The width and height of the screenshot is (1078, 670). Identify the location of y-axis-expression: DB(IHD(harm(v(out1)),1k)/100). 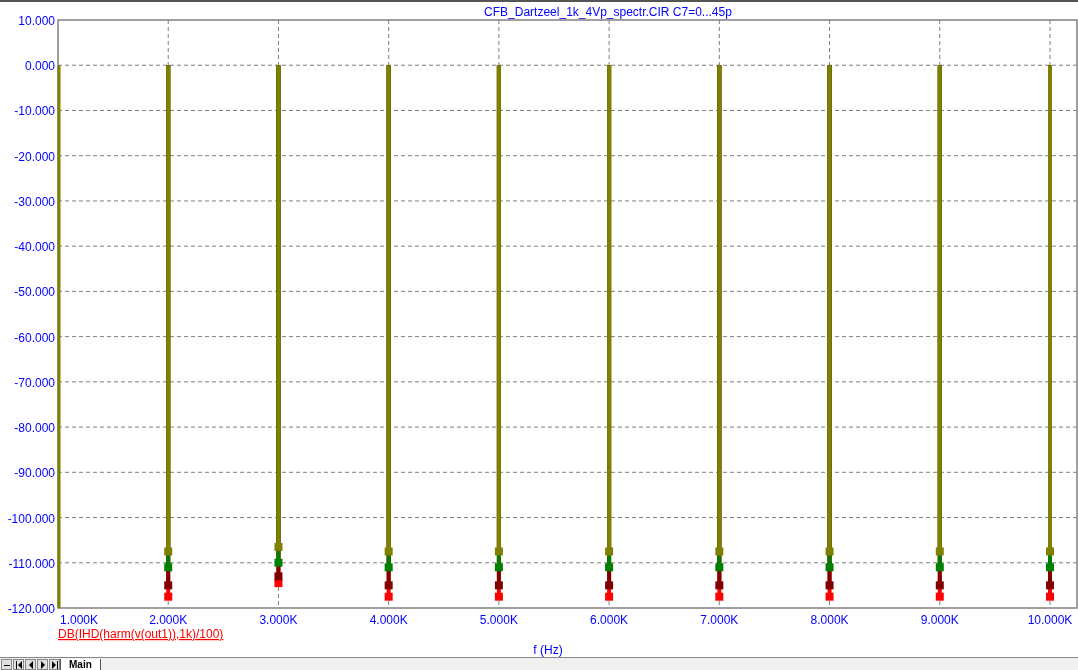
(141, 634).